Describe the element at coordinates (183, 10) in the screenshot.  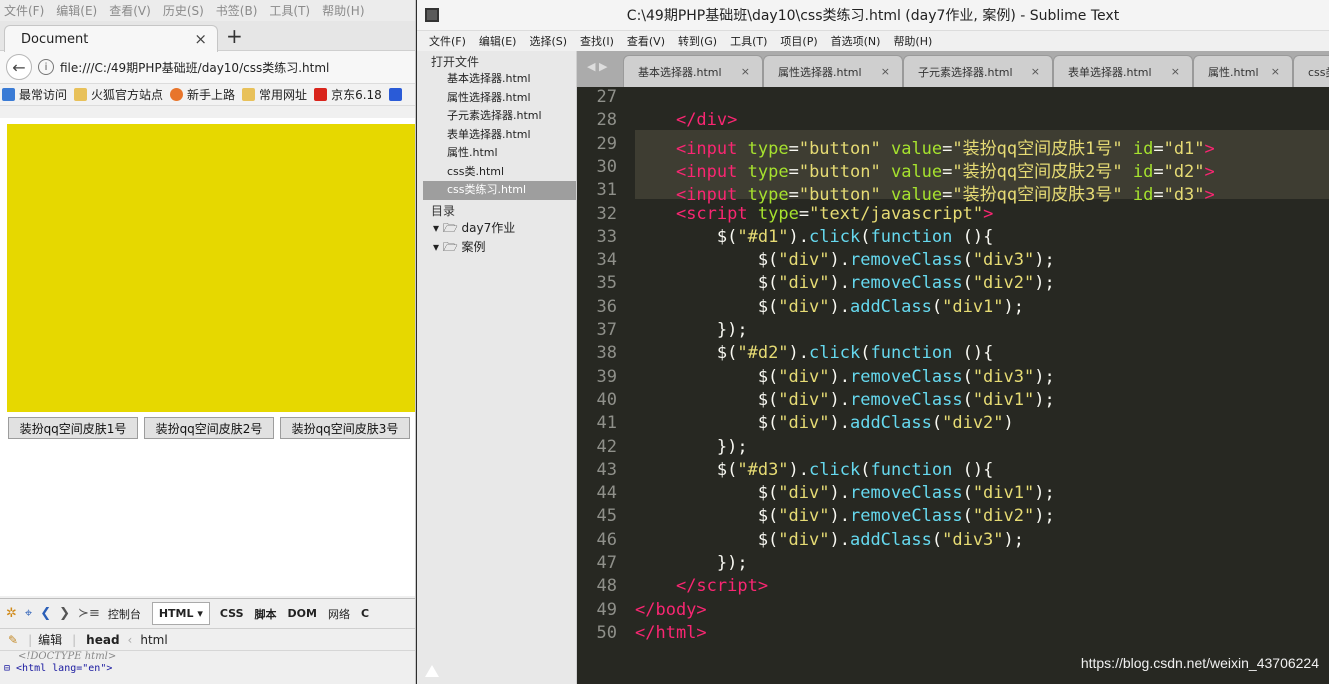
I see `menu-history: 历史(S)` at that location.